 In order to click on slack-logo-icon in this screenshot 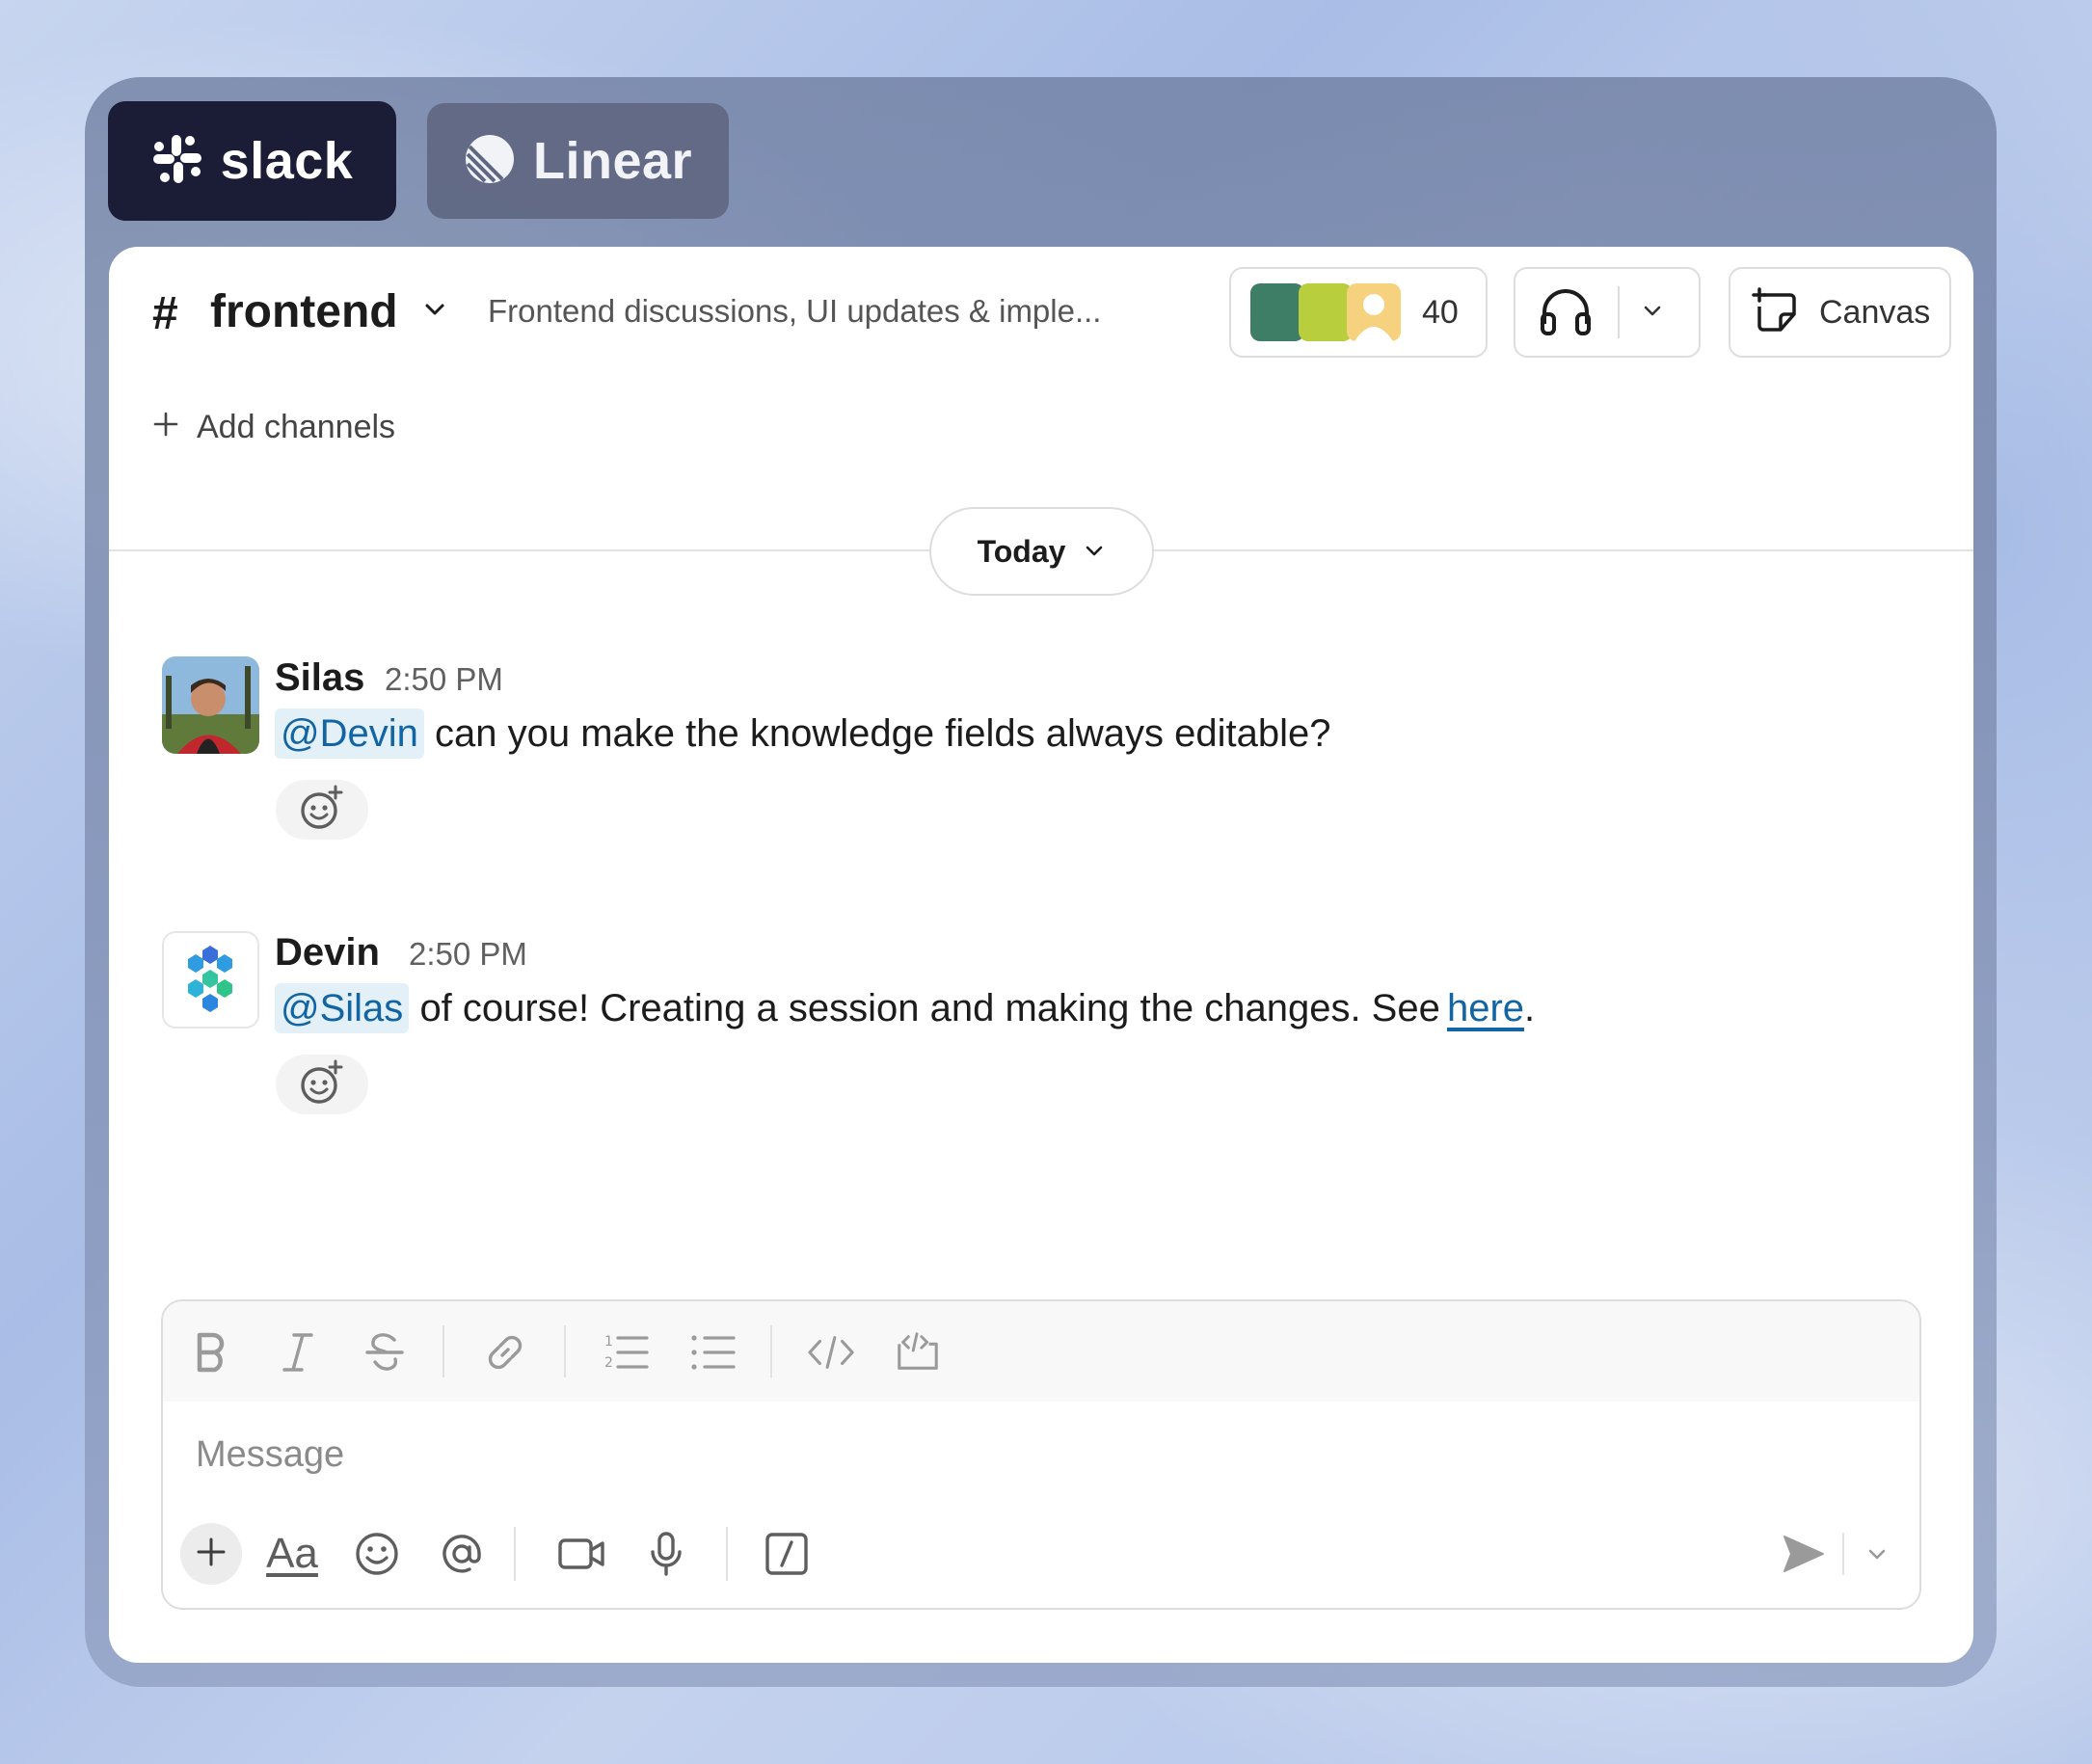, I will do `click(177, 161)`.